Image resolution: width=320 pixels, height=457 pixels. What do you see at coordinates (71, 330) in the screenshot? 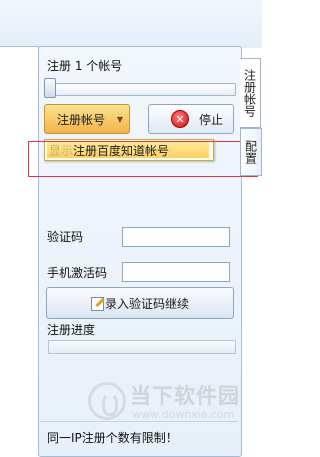
I see `progress-label: 注册进度` at bounding box center [71, 330].